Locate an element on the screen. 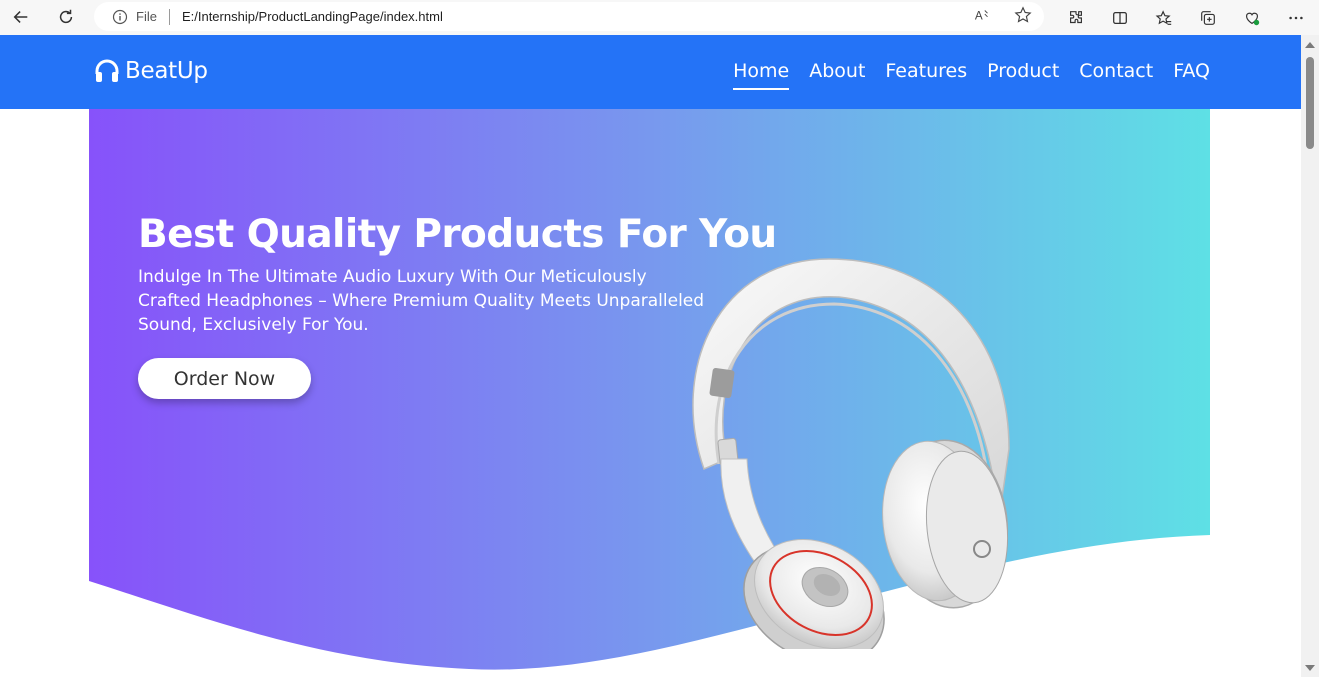  nav-link-home: Home is located at coordinates (761, 75).